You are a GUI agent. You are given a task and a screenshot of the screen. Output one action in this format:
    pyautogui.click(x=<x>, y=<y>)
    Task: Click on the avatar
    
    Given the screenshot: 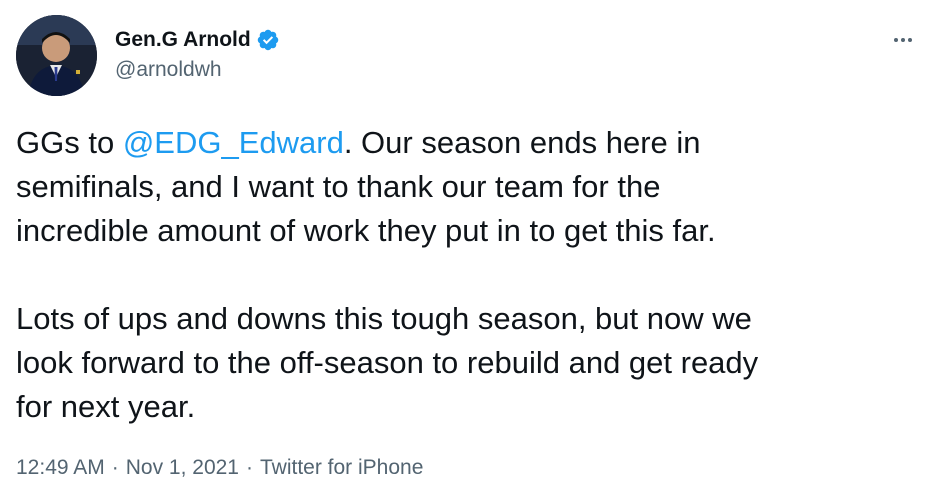 What is the action you would take?
    pyautogui.click(x=56, y=55)
    